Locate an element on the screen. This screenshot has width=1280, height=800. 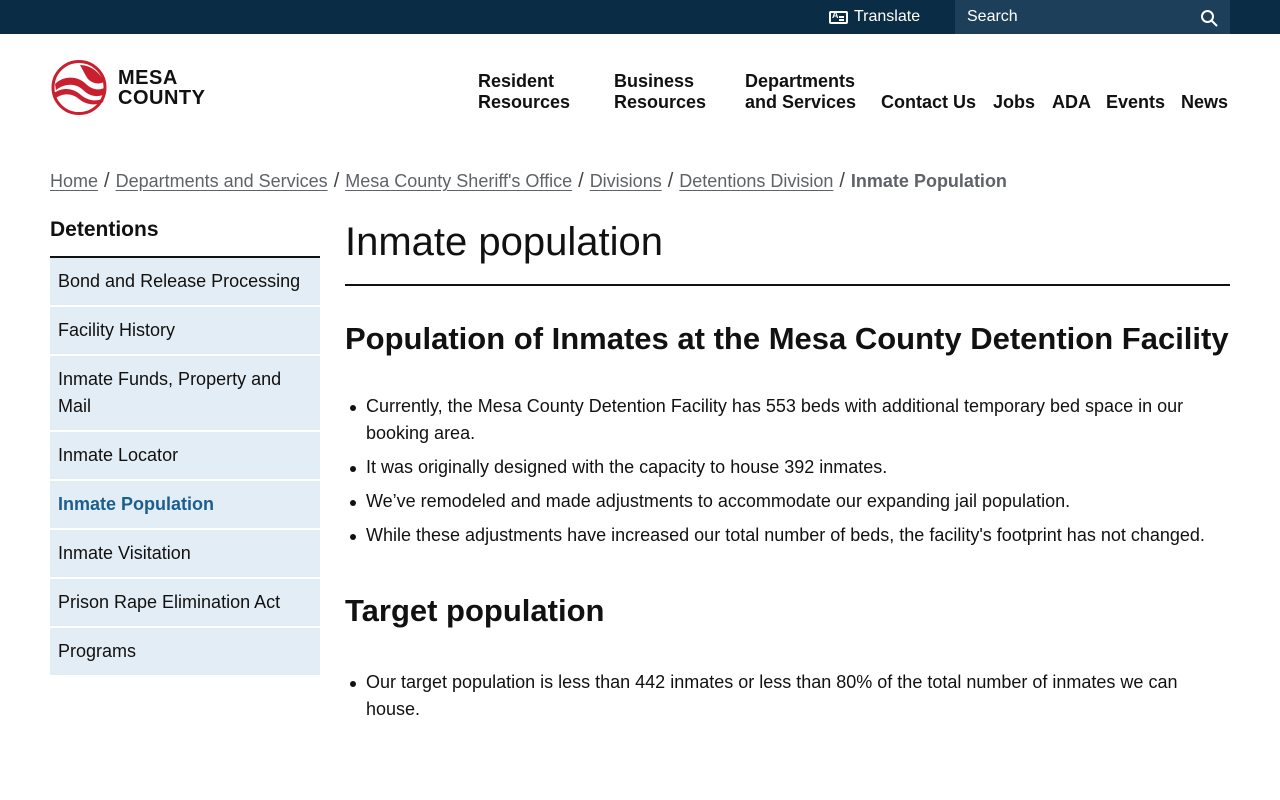
section-heading-target-population: Target population is located at coordinates (475, 610).